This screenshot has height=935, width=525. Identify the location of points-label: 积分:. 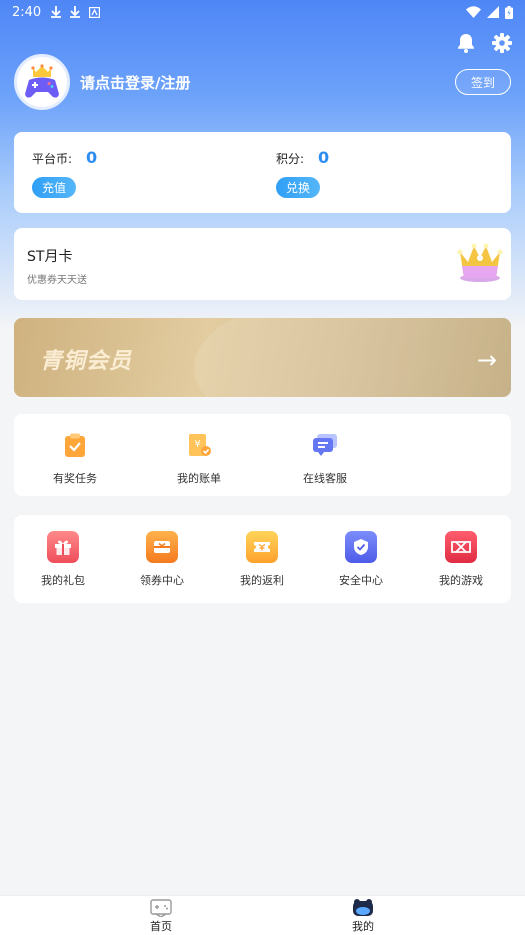
(290, 159).